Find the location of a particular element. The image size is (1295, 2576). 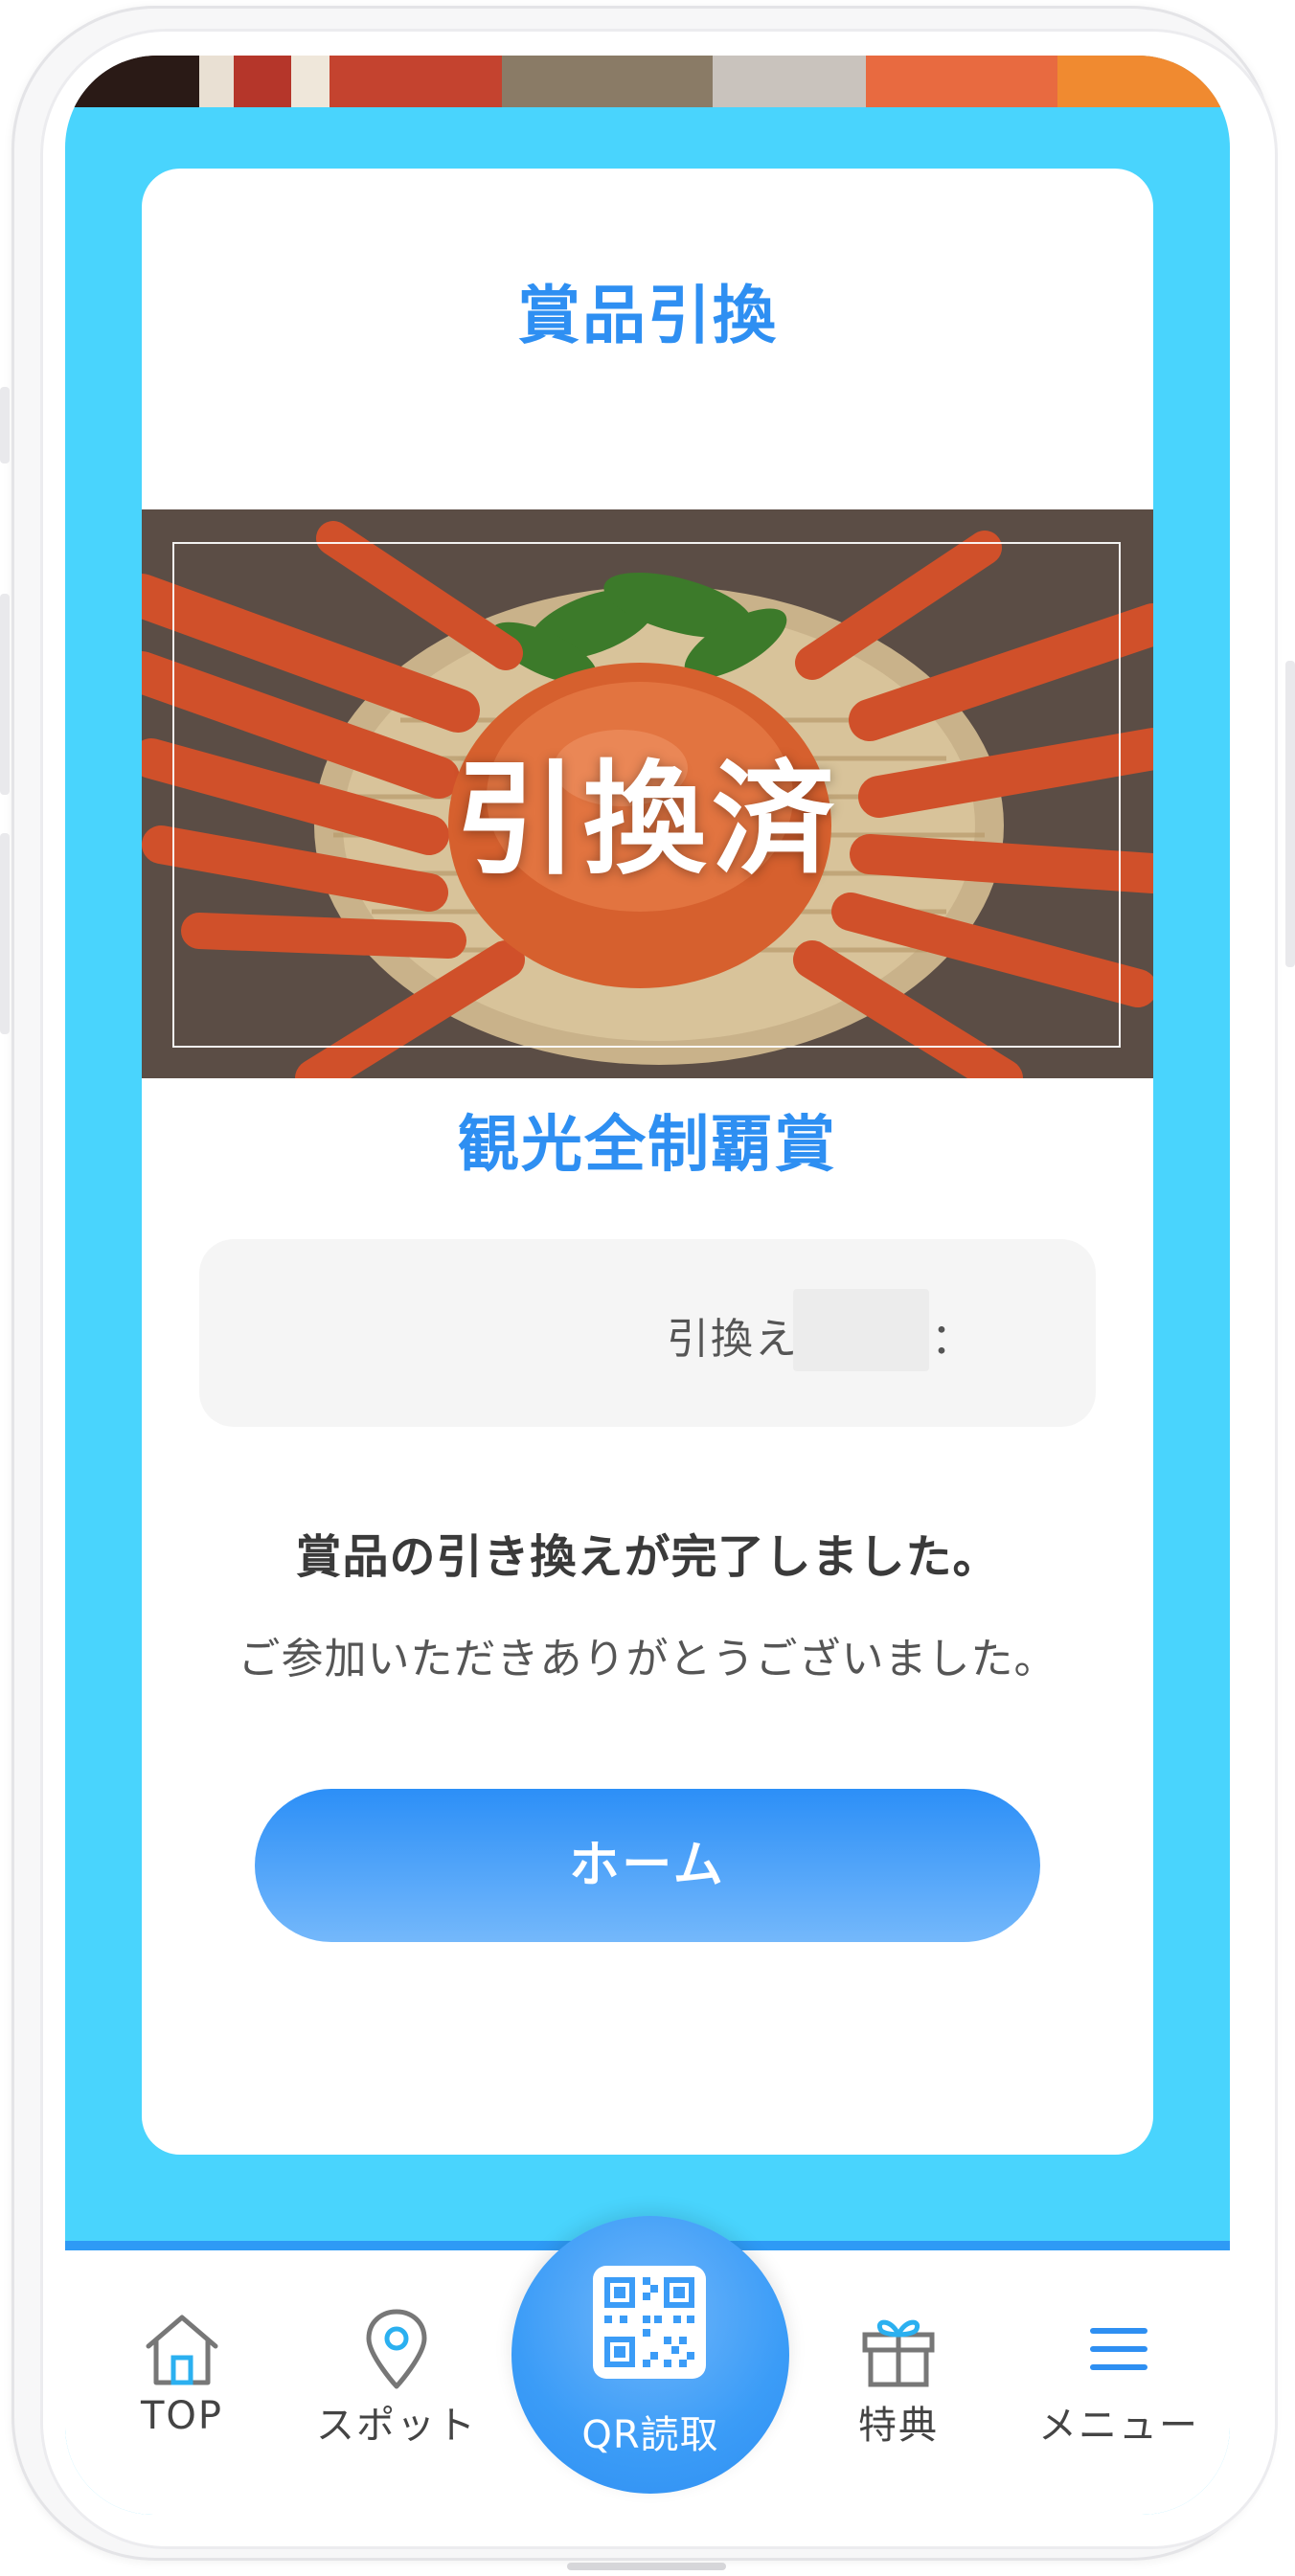

nav-item-spot: スポット is located at coordinates (396, 2382).